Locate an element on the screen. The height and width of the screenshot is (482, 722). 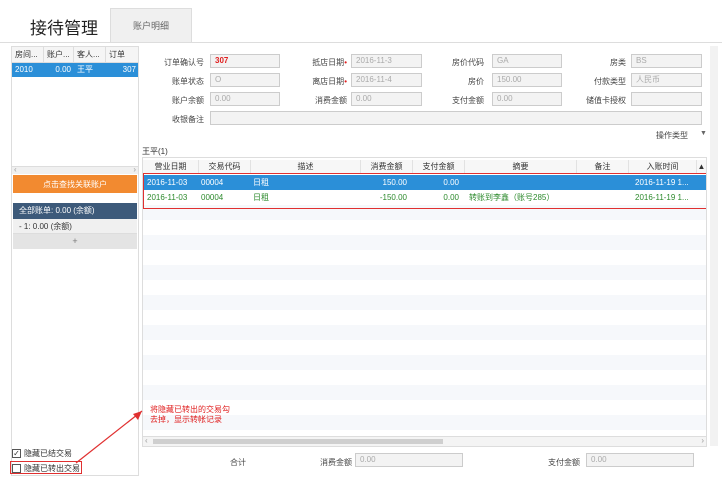
column-header-remark: 备注 is located at coordinates (603, 167).